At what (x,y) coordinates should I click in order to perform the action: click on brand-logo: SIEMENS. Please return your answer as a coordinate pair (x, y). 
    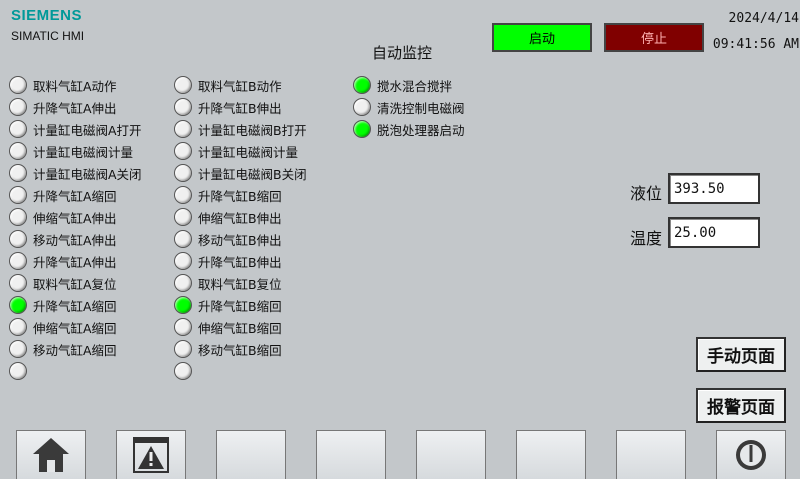
    Looking at the image, I should click on (47, 15).